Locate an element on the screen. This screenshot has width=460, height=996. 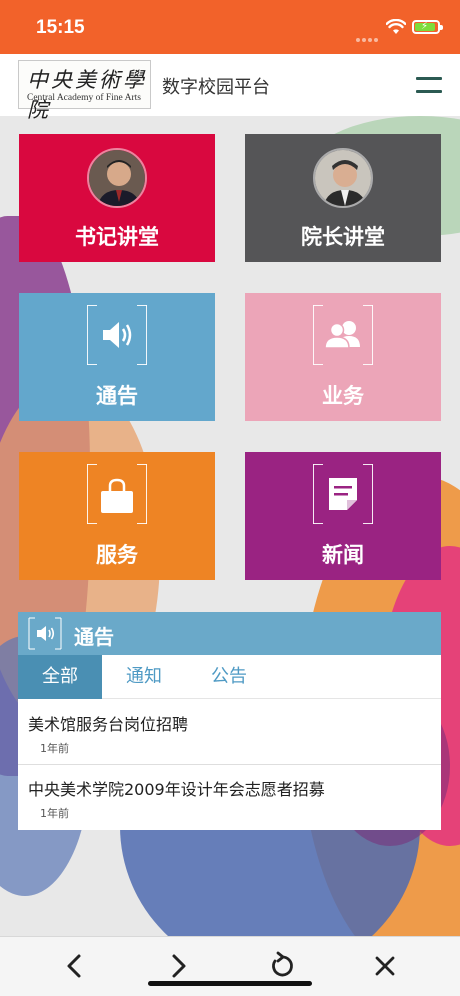
signal-icon is located at coordinates (368, 34).